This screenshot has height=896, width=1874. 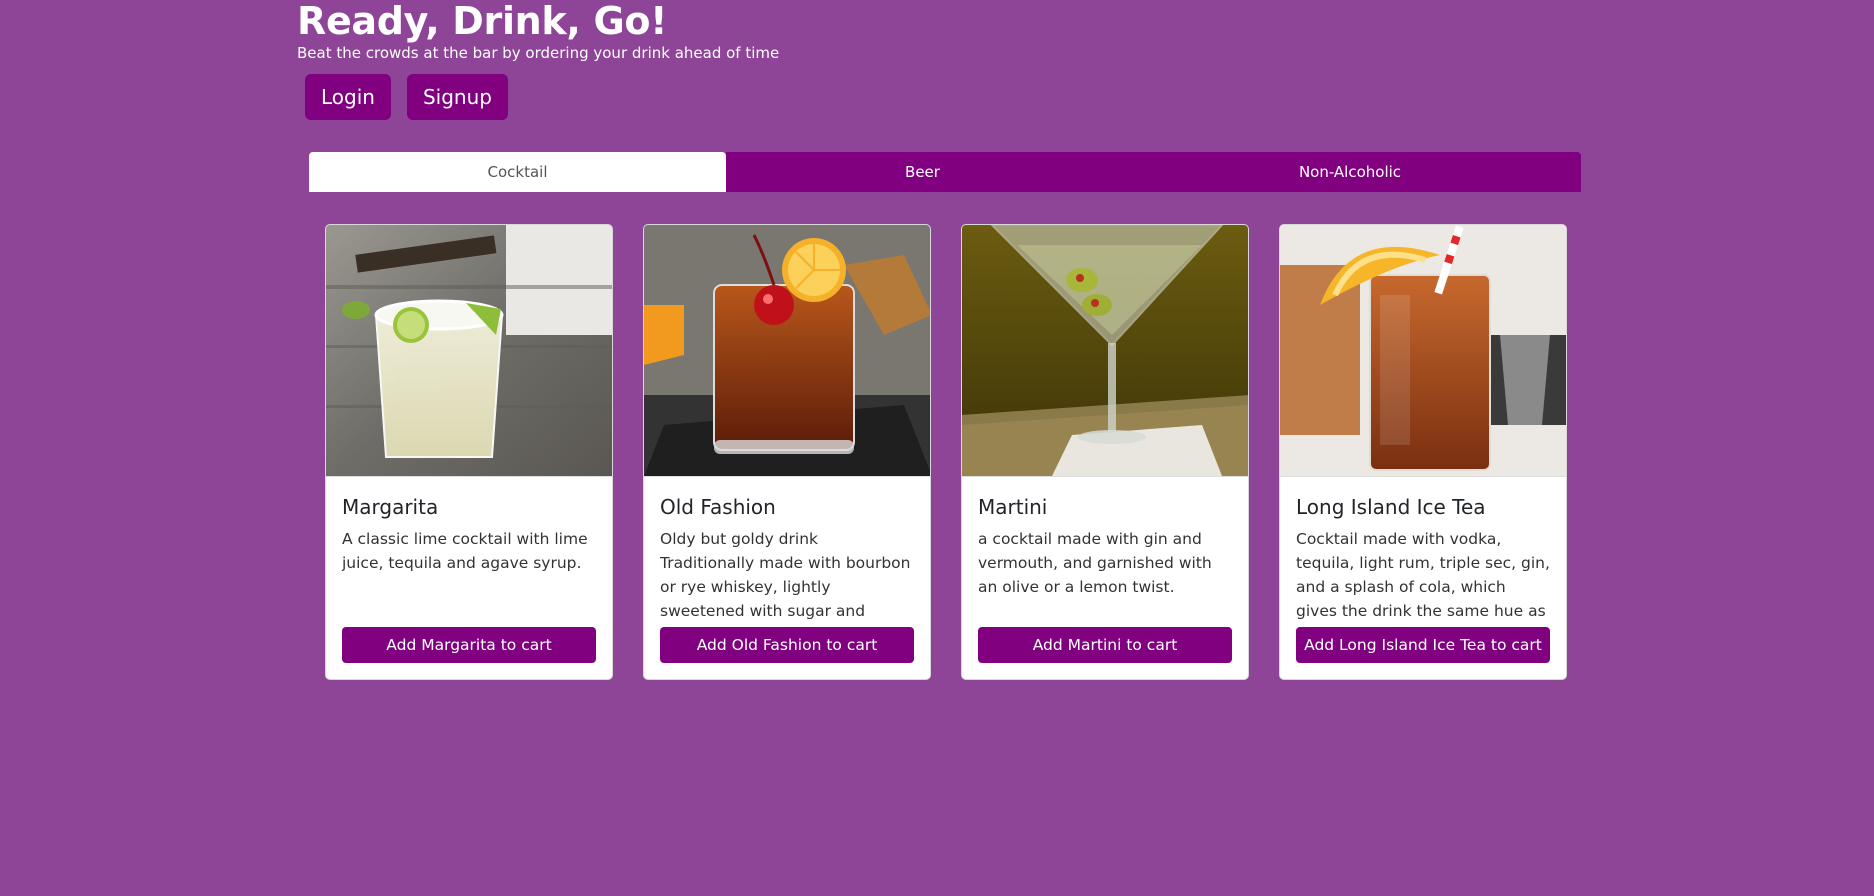 I want to click on site-title: Ready, Drink, Go!, so click(x=482, y=21).